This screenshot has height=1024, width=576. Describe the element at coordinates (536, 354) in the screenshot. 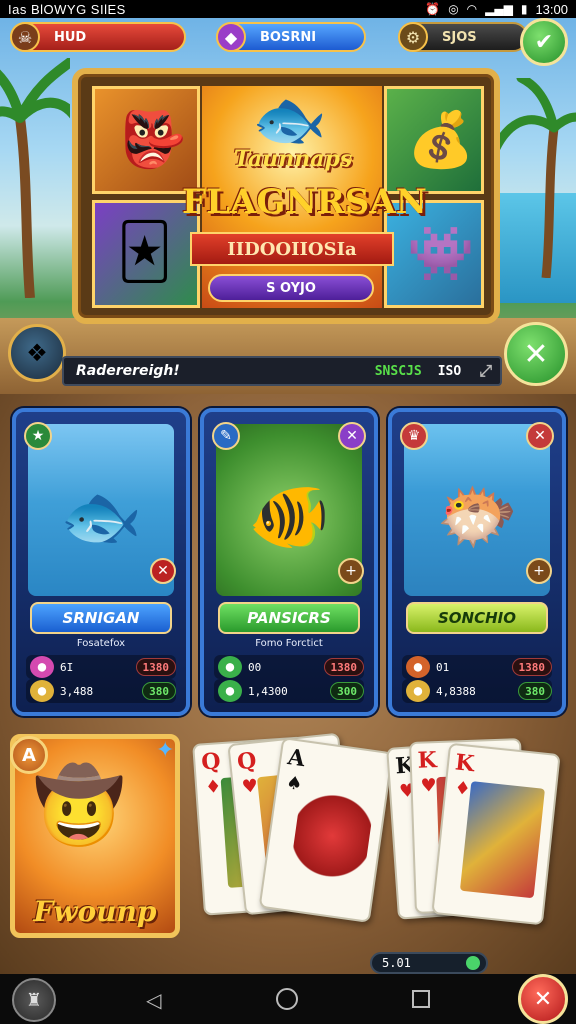

I see `close-x-button: ✕` at that location.